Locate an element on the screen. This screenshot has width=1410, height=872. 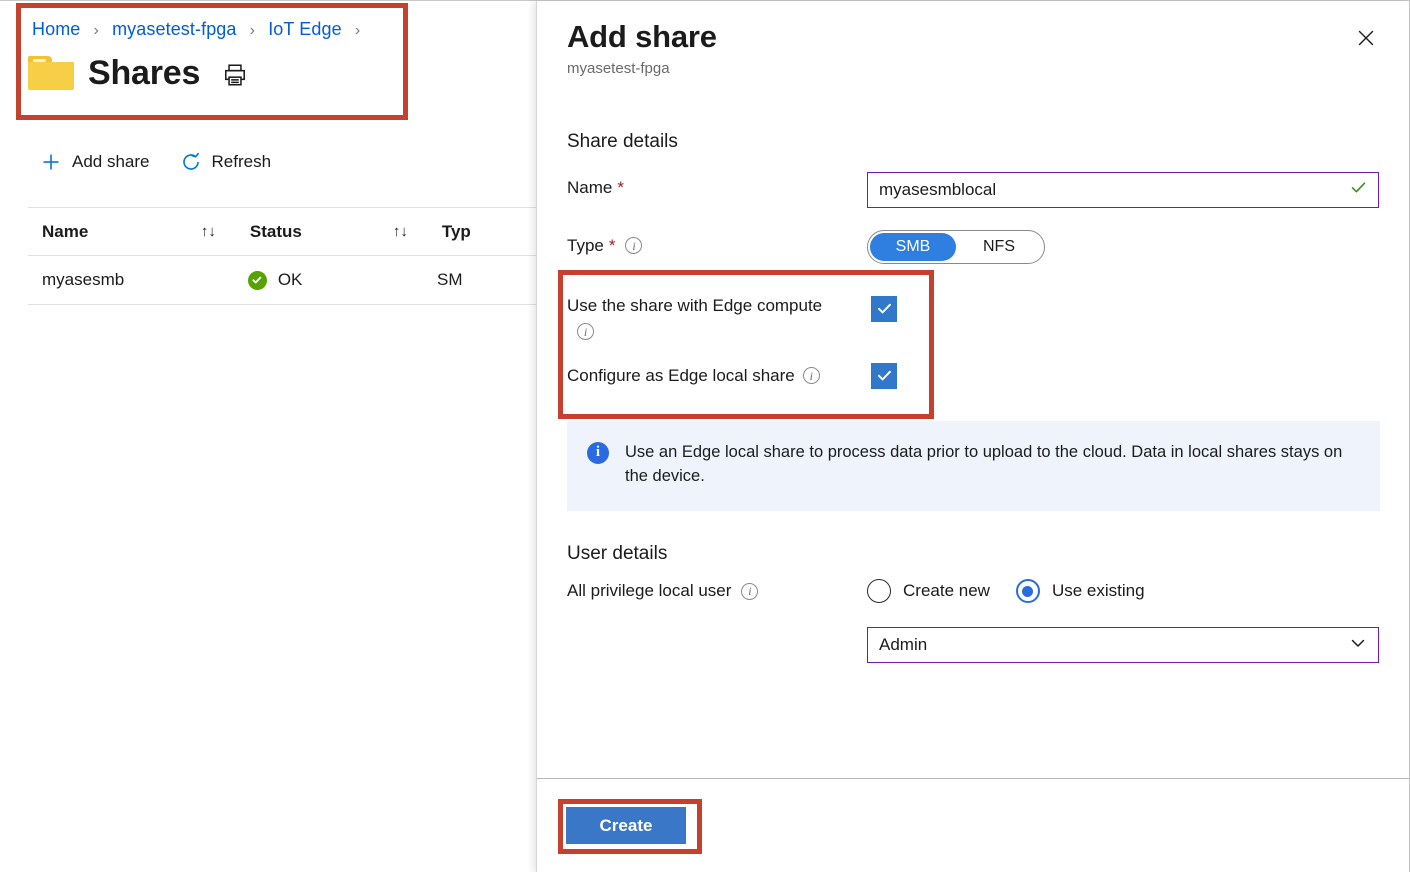
status-label: OK is located at coordinates (290, 279).